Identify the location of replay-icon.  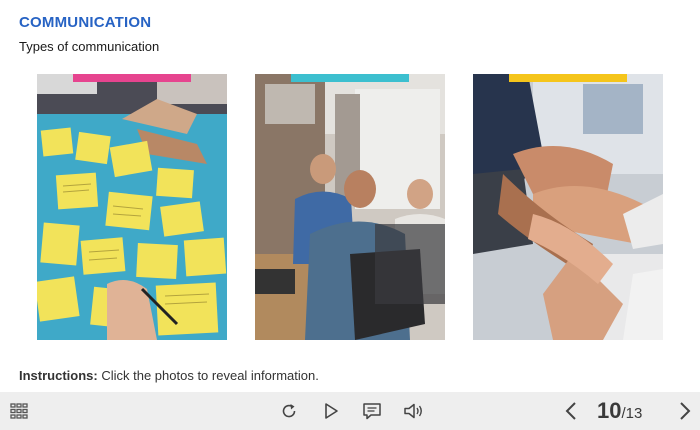
(289, 411).